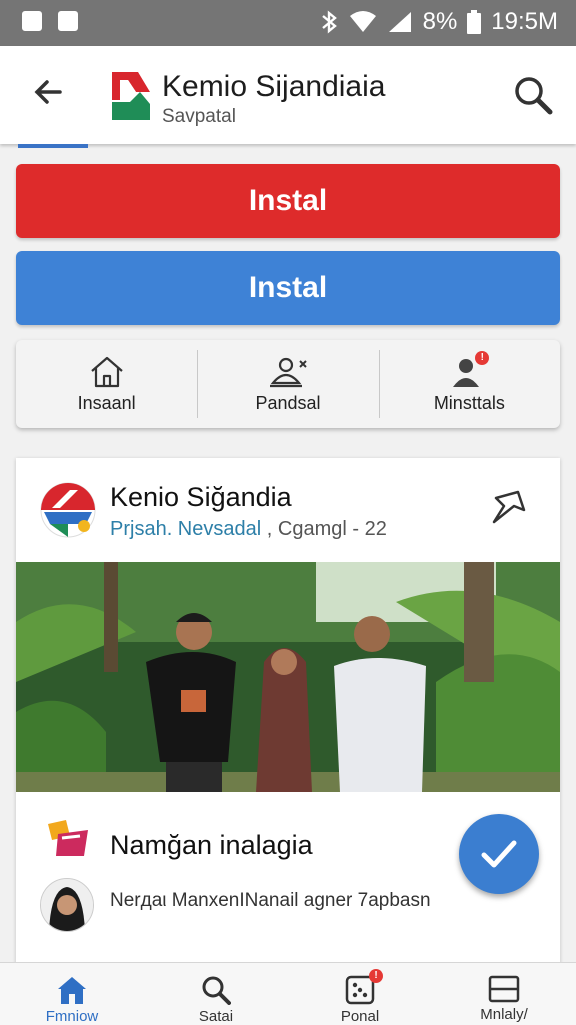  I want to click on quick-action-people: Pandsal, so click(287, 384).